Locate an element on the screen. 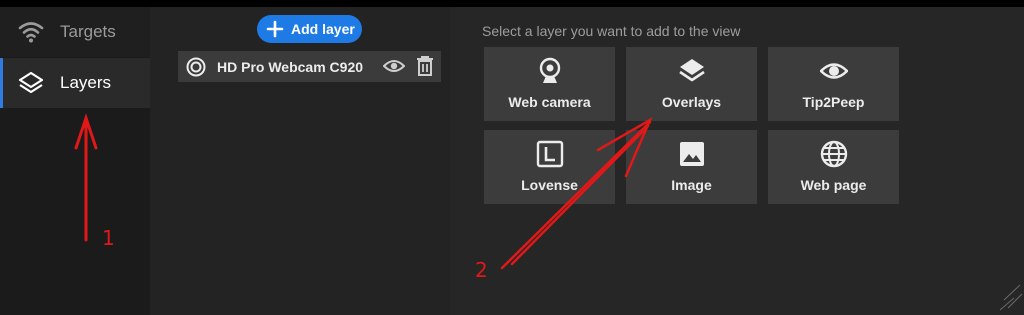 This screenshot has width=1024, height=315. sidebar: Targets Layers is located at coordinates (75, 161).